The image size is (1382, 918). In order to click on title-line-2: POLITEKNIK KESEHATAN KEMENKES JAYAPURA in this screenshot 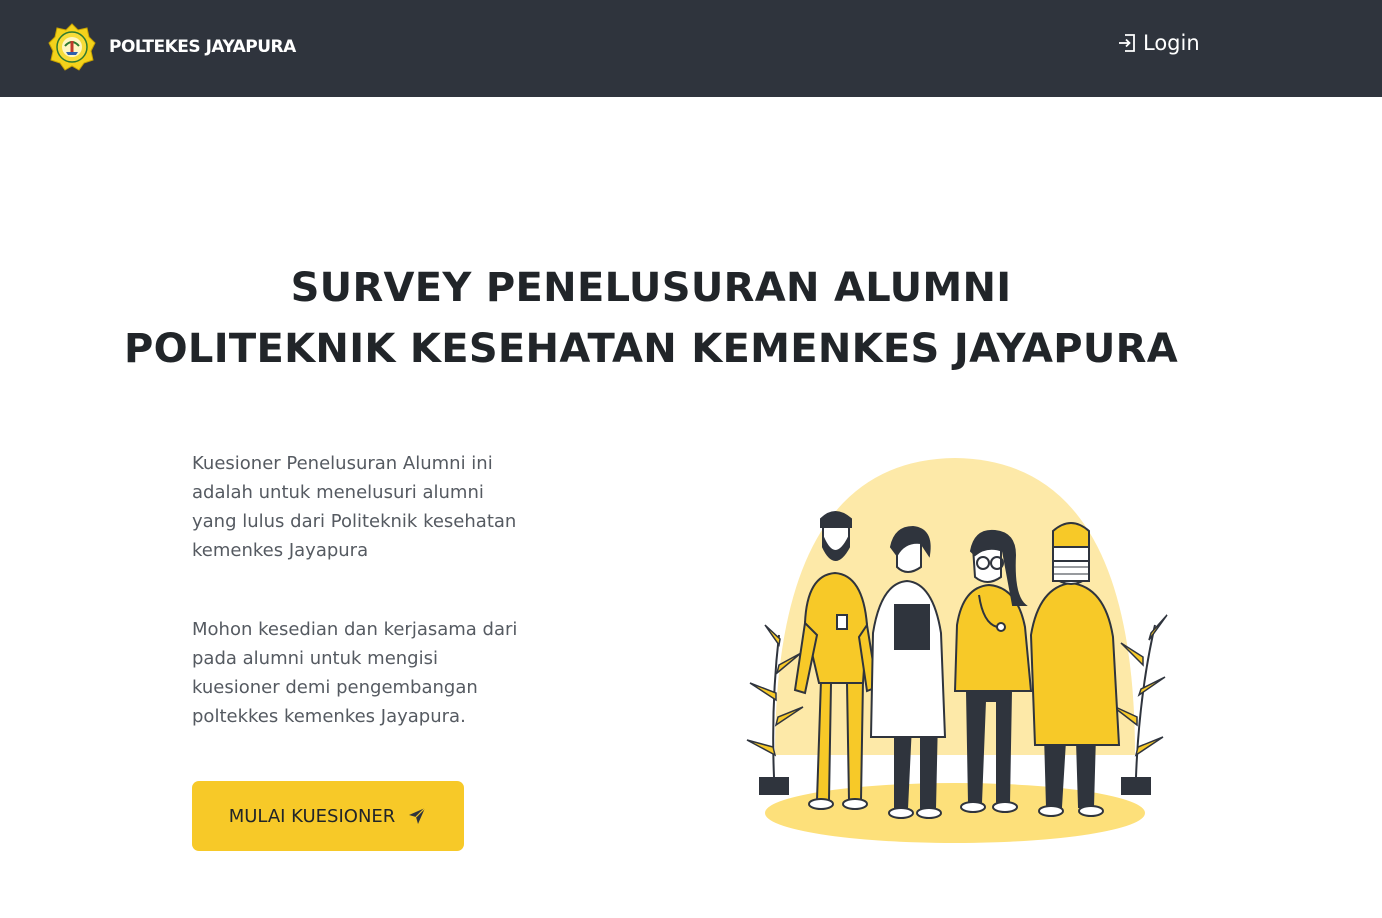, I will do `click(651, 349)`.